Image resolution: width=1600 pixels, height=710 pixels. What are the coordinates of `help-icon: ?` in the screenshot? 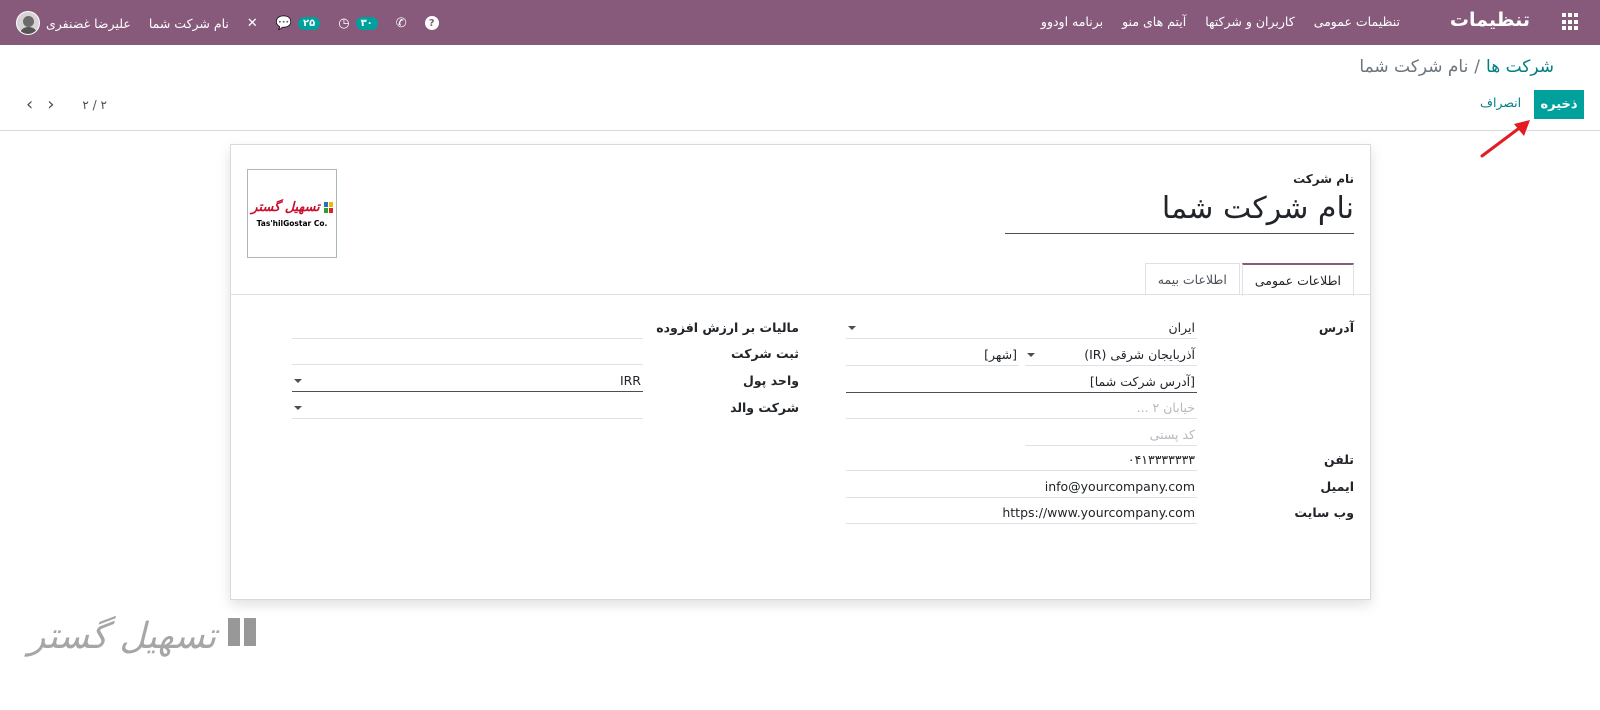 It's located at (431, 23).